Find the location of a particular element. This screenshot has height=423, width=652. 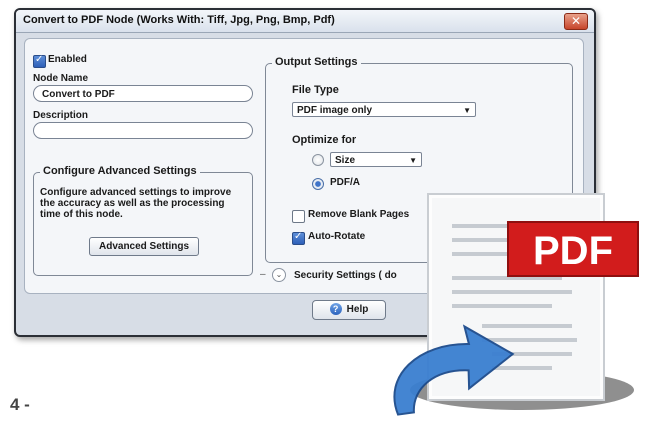

advanced-settings-button: Advanced Settings is located at coordinates (144, 246).